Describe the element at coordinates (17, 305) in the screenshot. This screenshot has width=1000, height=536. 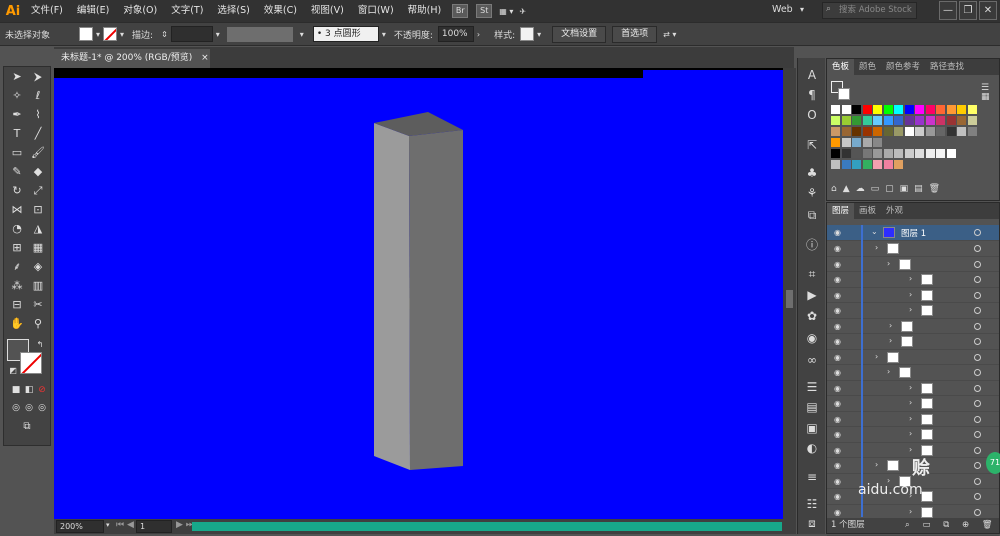
I see `artboard-tool-icon: ⊟` at that location.